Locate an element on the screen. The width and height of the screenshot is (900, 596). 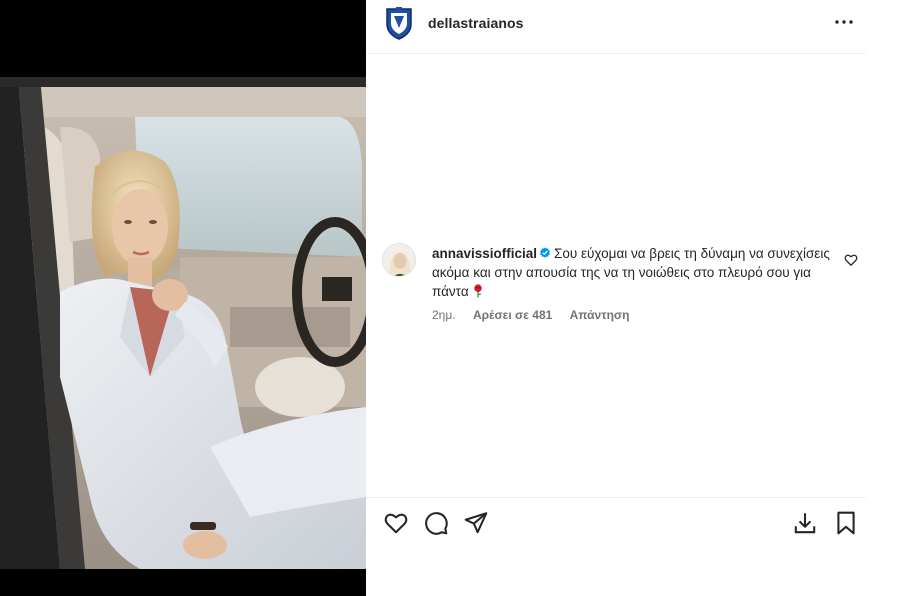
comment-timestamp: 2ημ. is located at coordinates (444, 315).